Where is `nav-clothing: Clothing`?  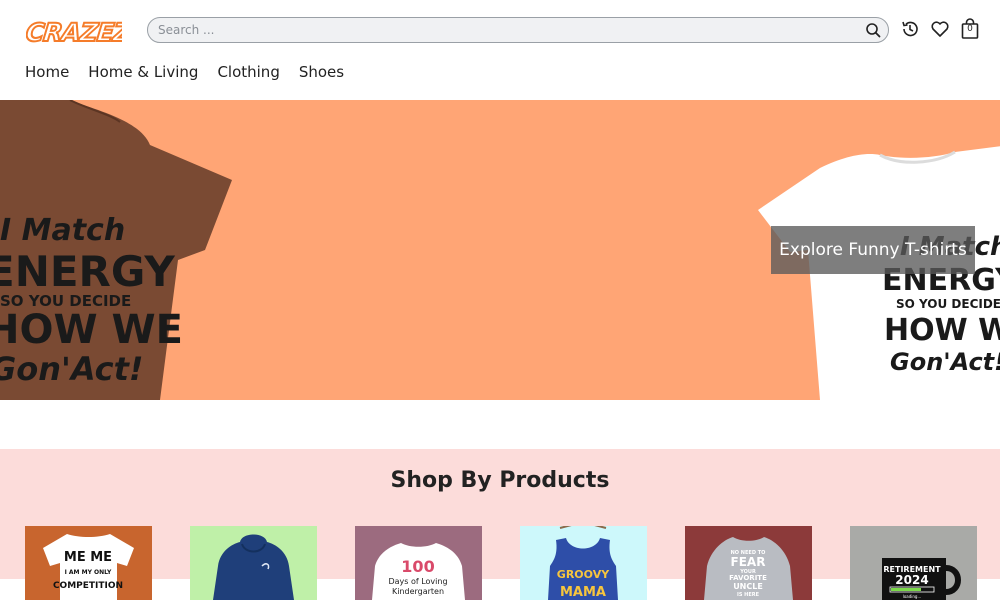 nav-clothing: Clothing is located at coordinates (248, 72).